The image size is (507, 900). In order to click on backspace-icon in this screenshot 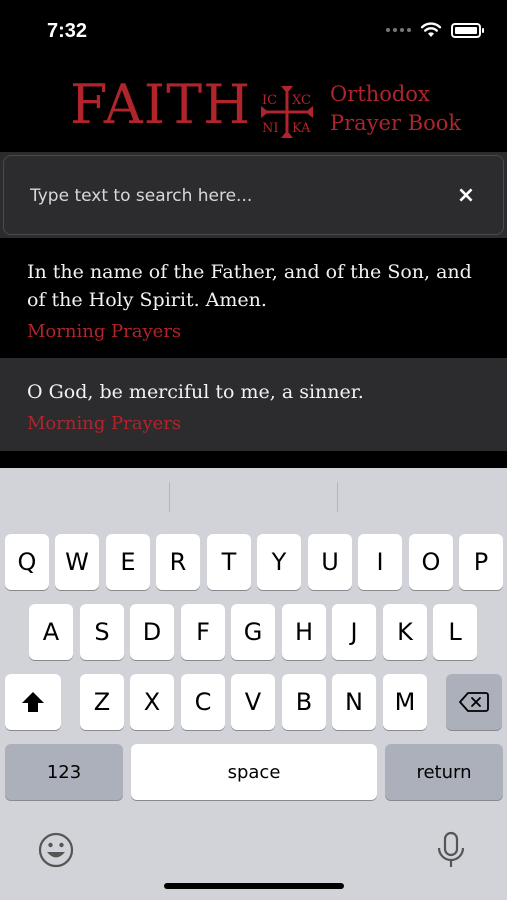, I will do `click(474, 702)`.